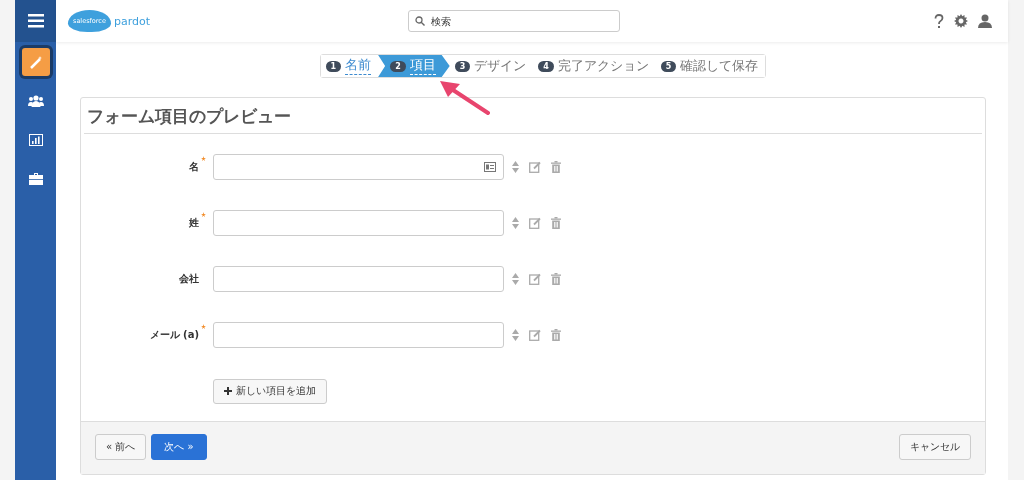 The height and width of the screenshot is (480, 1024). I want to click on nav-item, so click(35, 62).